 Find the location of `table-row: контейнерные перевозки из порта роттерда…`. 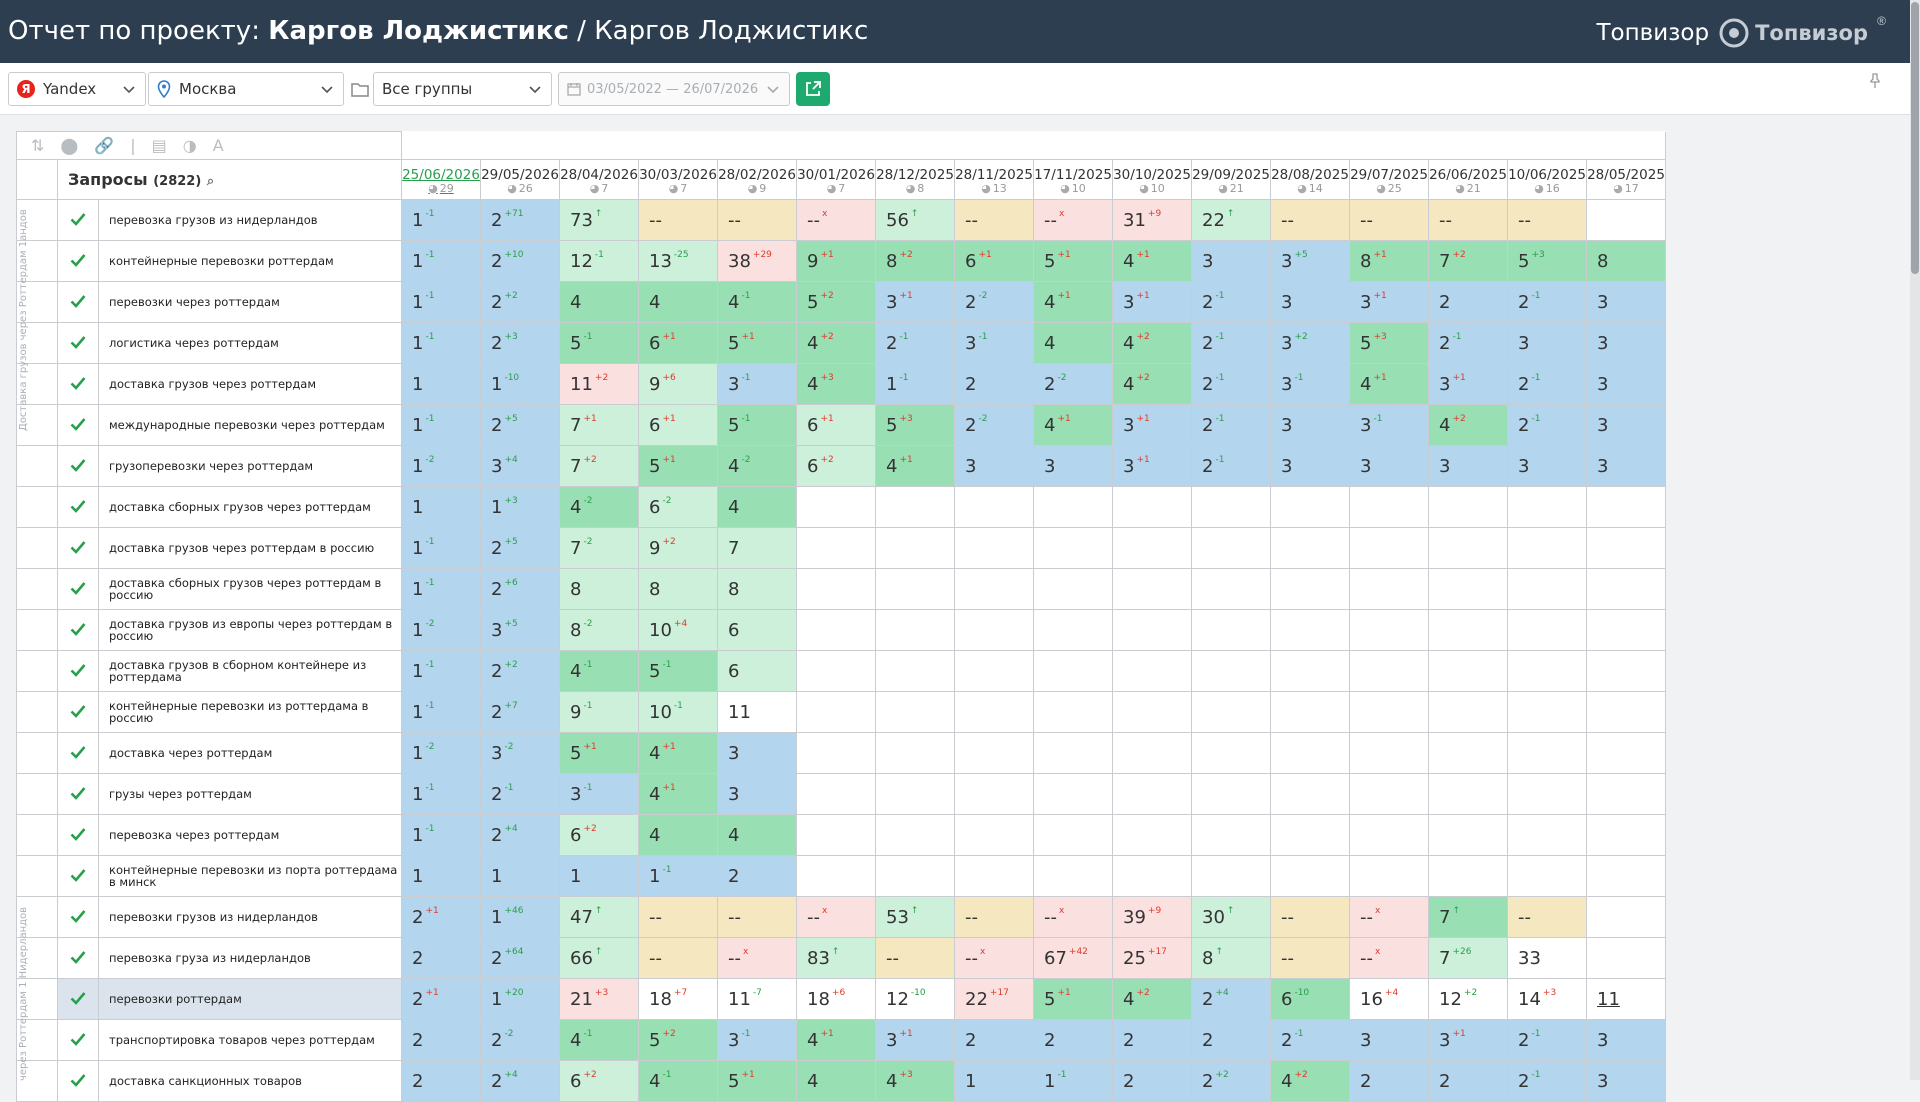

table-row: контейнерные перевозки из порта роттерда… is located at coordinates (841, 876).